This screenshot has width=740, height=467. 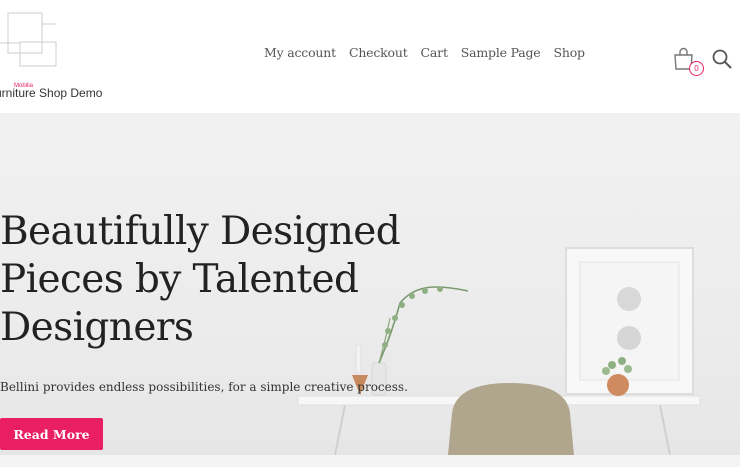 I want to click on cart-button: 0, so click(x=689, y=62).